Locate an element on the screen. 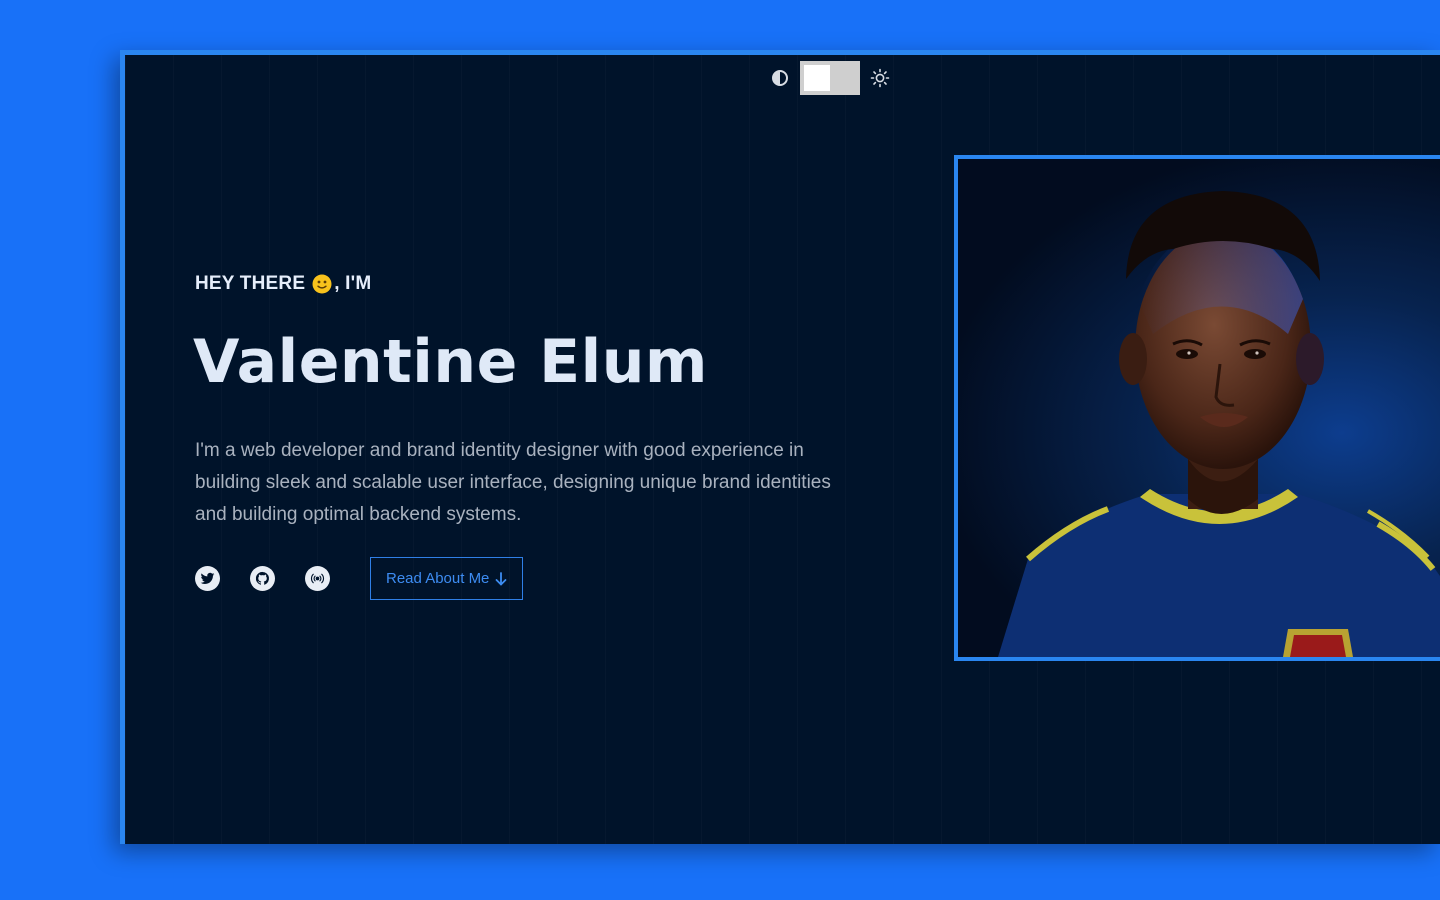 Image resolution: width=1440 pixels, height=900 pixels. read-about-me-button: Read About Me is located at coordinates (447, 578).